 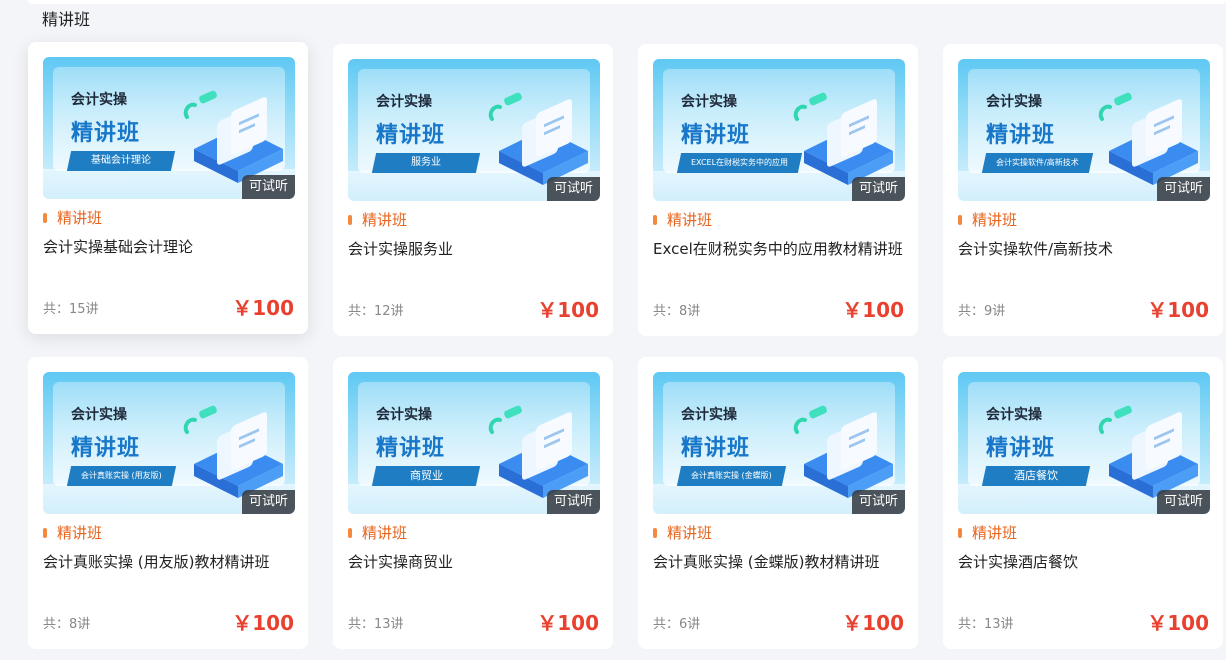 What do you see at coordinates (739, 163) in the screenshot?
I see `thumb-banner: EXCEL在财税实务中的应用` at bounding box center [739, 163].